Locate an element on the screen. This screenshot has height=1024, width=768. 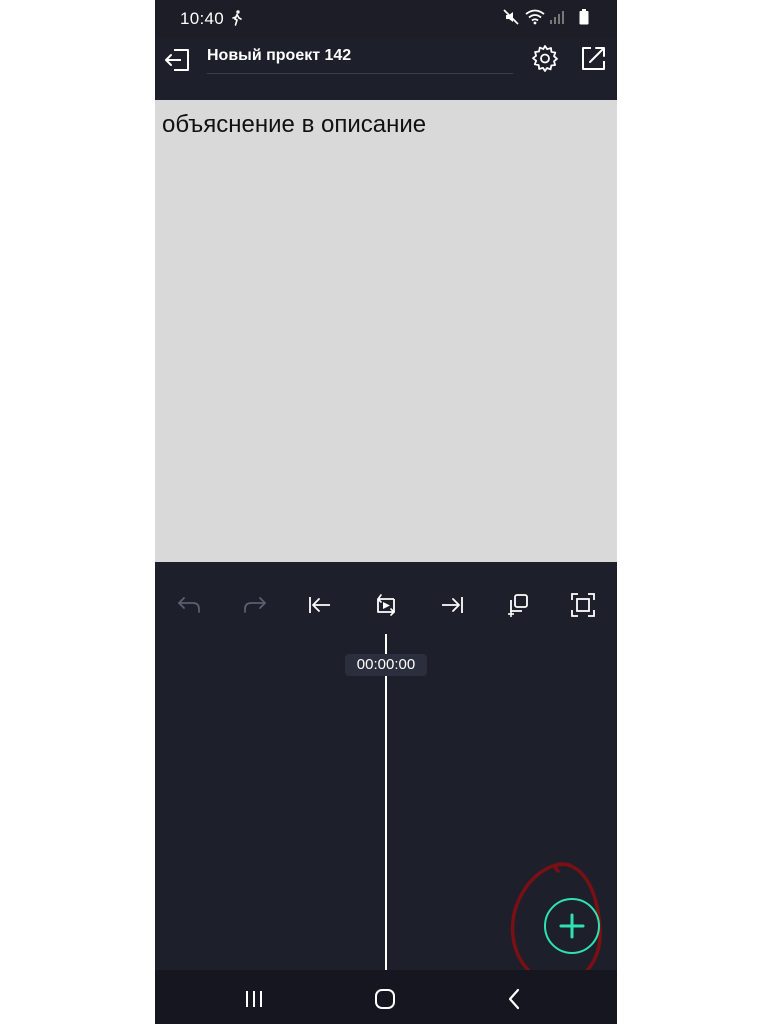
undo-icon is located at coordinates (189, 605).